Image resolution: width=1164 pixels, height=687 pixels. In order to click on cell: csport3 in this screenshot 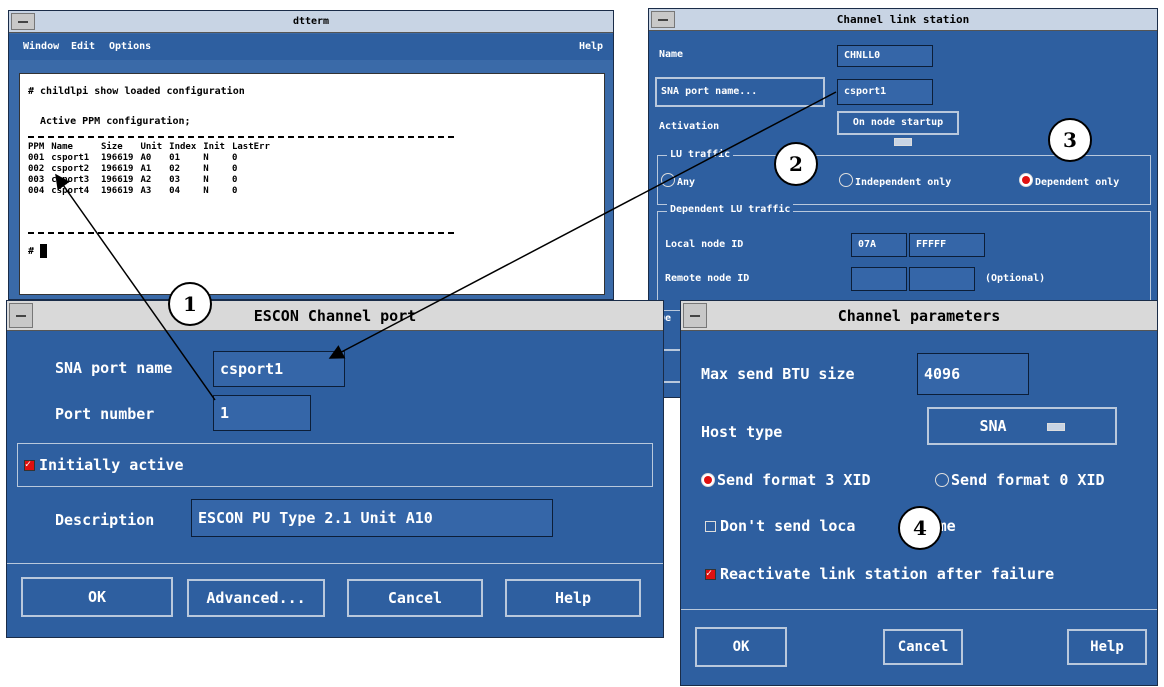, I will do `click(70, 180)`.